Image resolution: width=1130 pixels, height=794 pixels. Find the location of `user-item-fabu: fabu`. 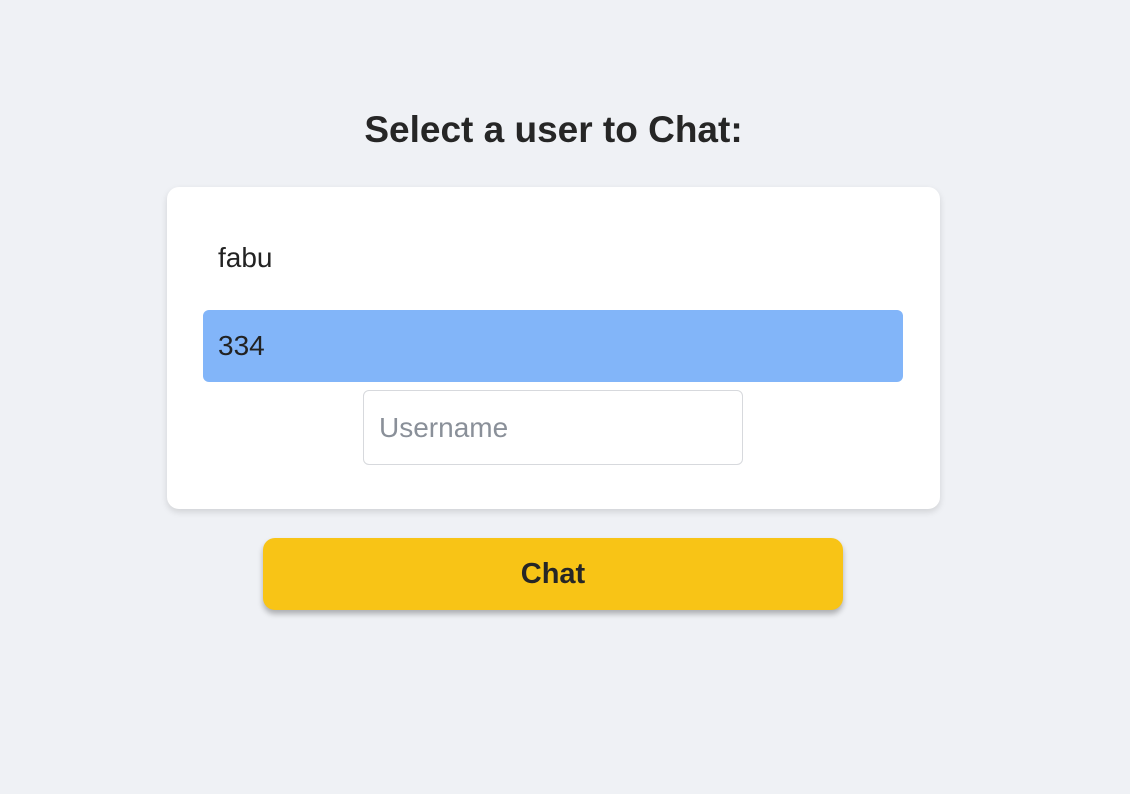

user-item-fabu: fabu is located at coordinates (553, 258).